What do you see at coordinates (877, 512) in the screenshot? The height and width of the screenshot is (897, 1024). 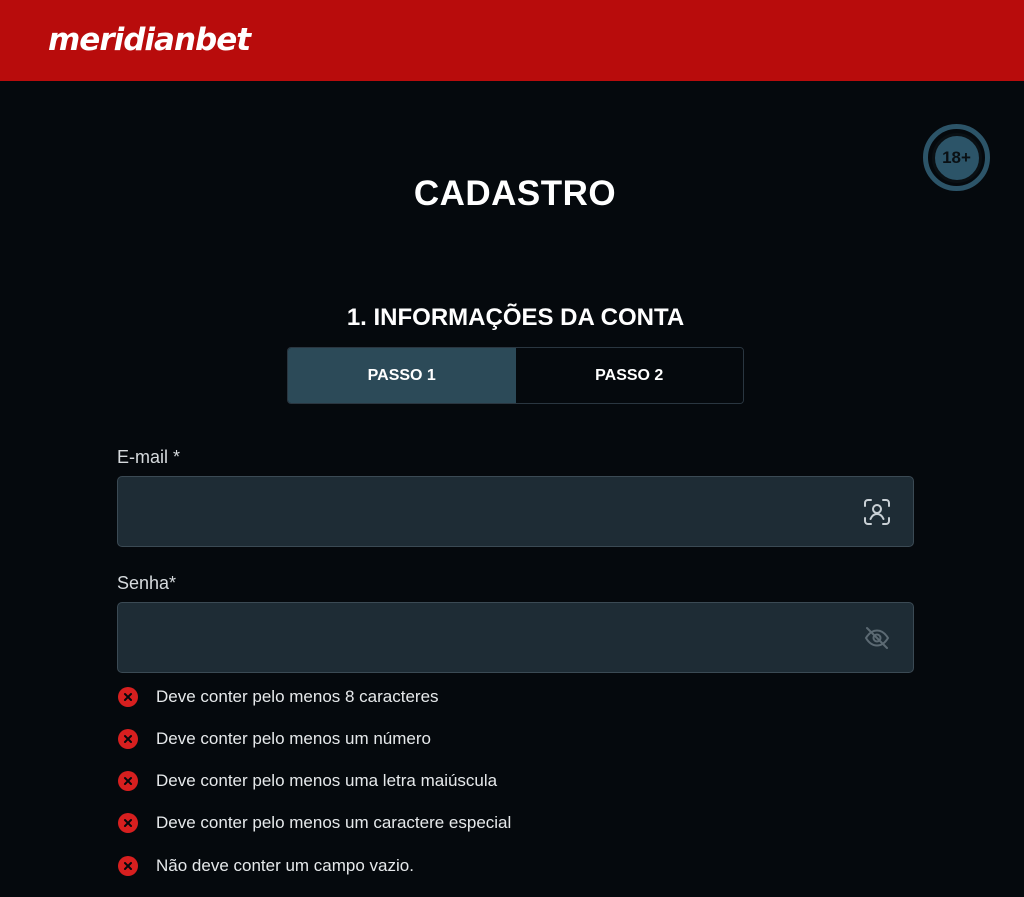 I see `face-scan-icon` at bounding box center [877, 512].